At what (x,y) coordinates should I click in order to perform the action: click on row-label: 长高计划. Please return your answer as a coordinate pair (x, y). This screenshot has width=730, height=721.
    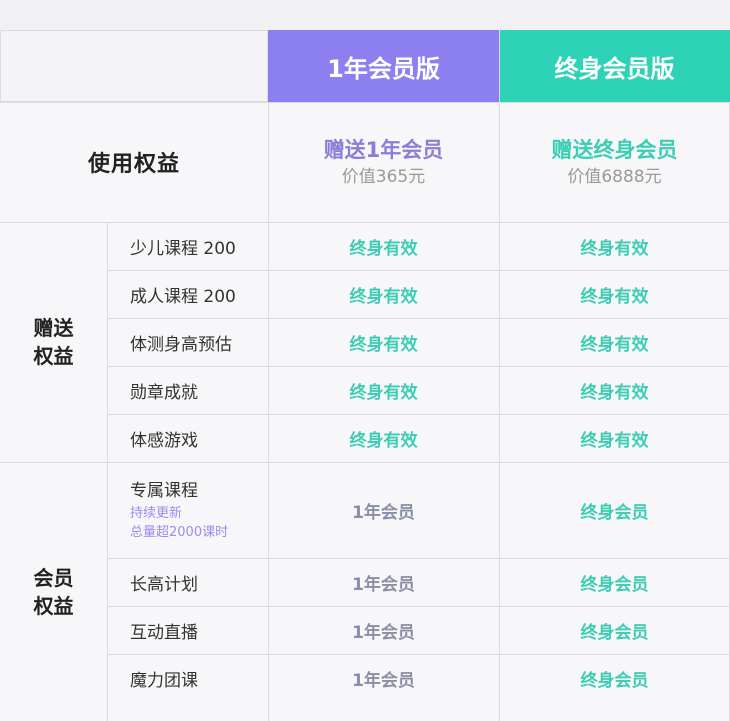
    Looking at the image, I should click on (164, 584).